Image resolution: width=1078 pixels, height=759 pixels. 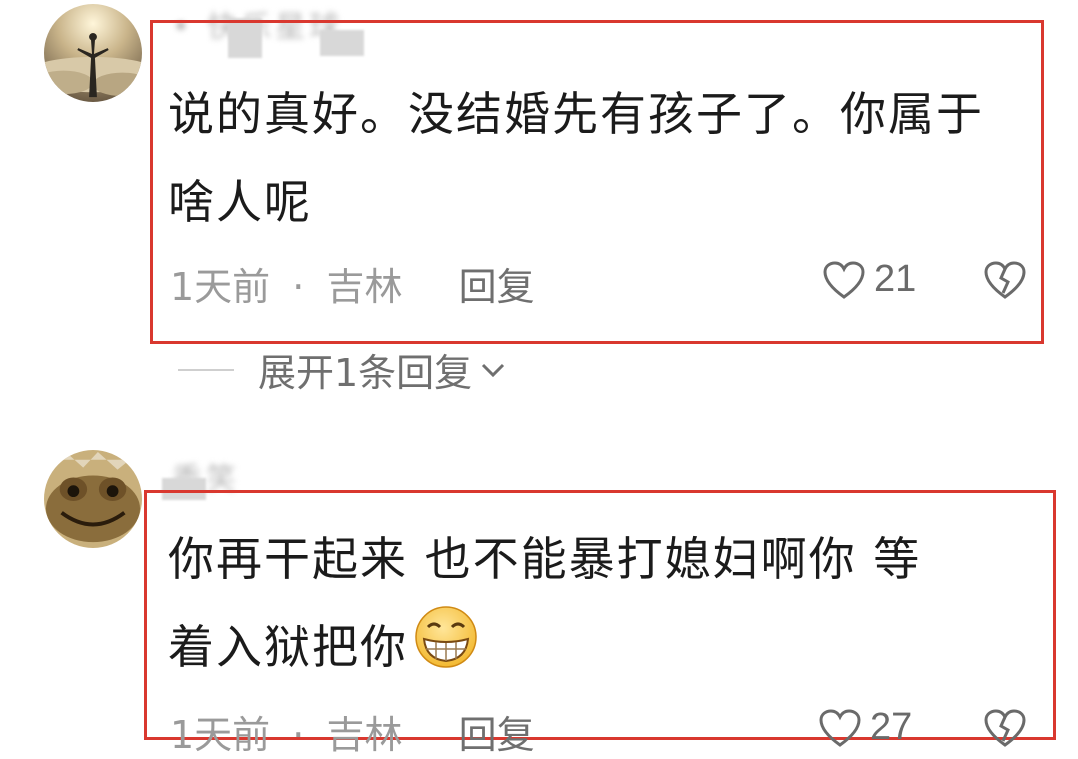 What do you see at coordinates (544, 650) in the screenshot?
I see `comment-text-line: 着入狱把你` at bounding box center [544, 650].